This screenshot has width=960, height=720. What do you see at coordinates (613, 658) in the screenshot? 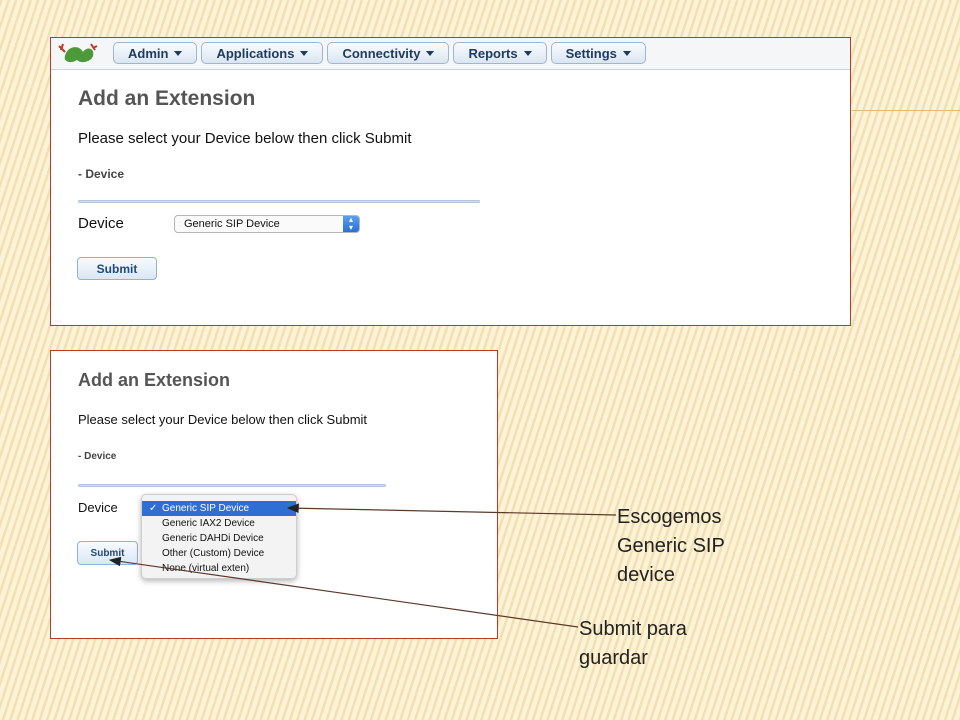
I see `annotation-line: guardar` at bounding box center [613, 658].